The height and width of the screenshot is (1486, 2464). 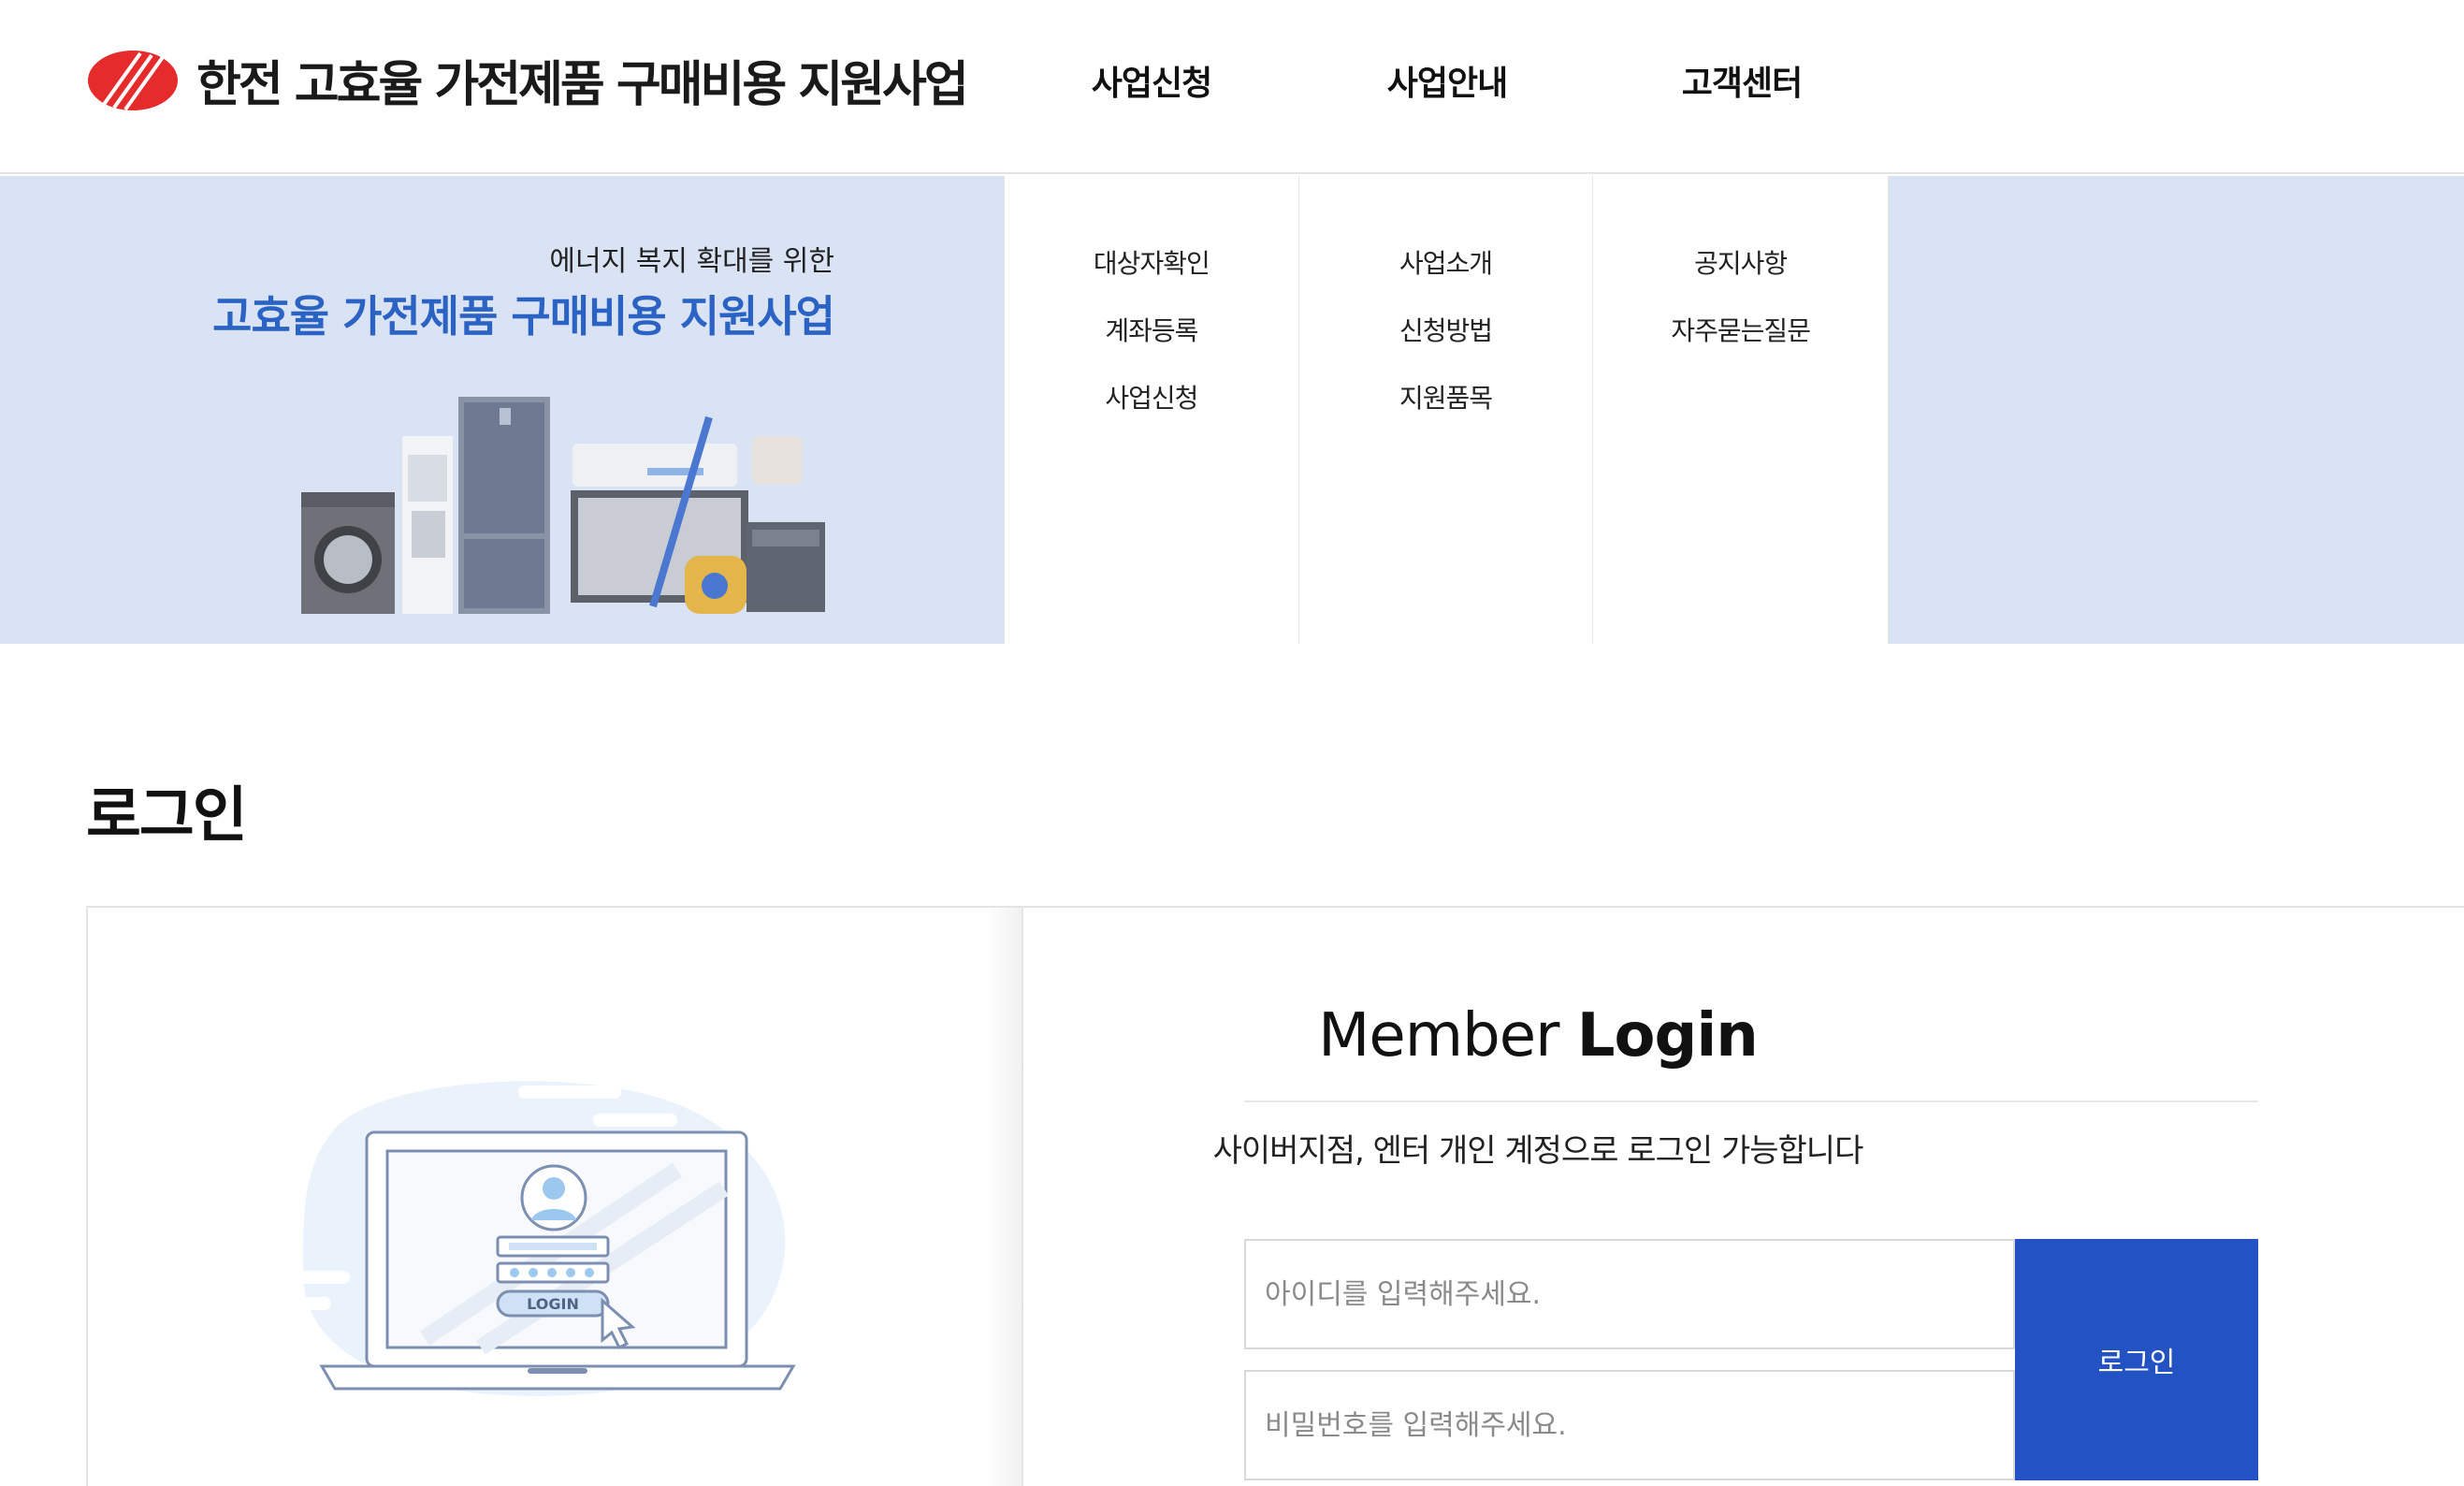 I want to click on nav-item-support: 고객센터, so click(x=1742, y=80).